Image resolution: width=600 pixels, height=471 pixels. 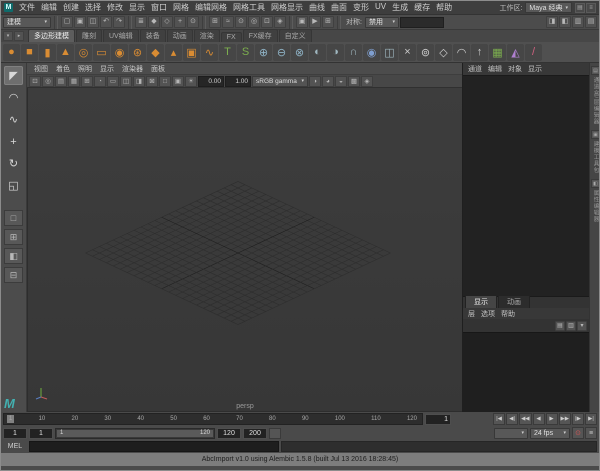 I want to click on channel-box-menu-item: 编辑, so click(x=495, y=69).